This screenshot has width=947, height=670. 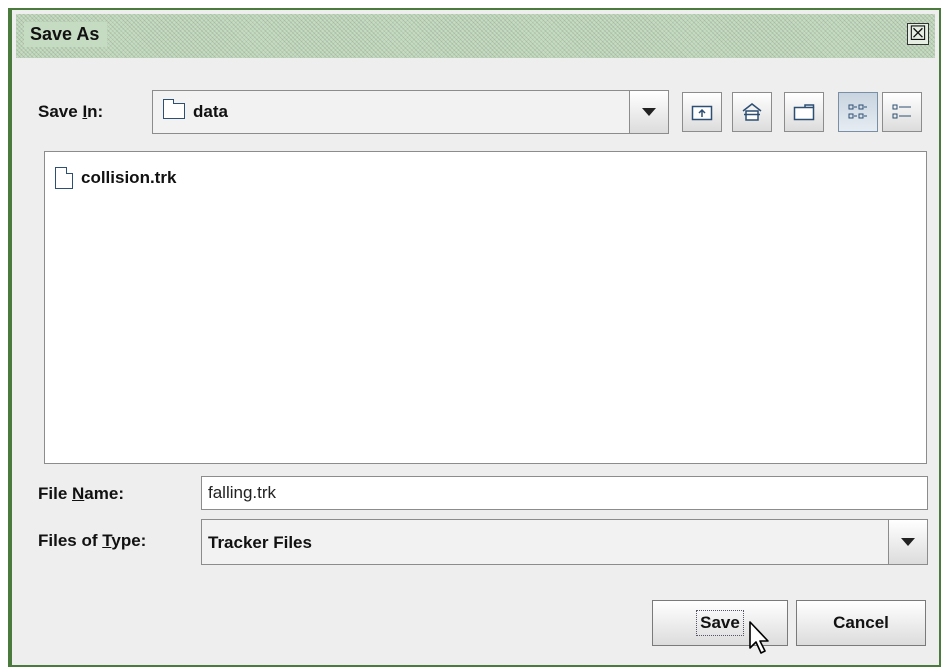 What do you see at coordinates (95, 111) in the screenshot?
I see `save-in-label-post: n:` at bounding box center [95, 111].